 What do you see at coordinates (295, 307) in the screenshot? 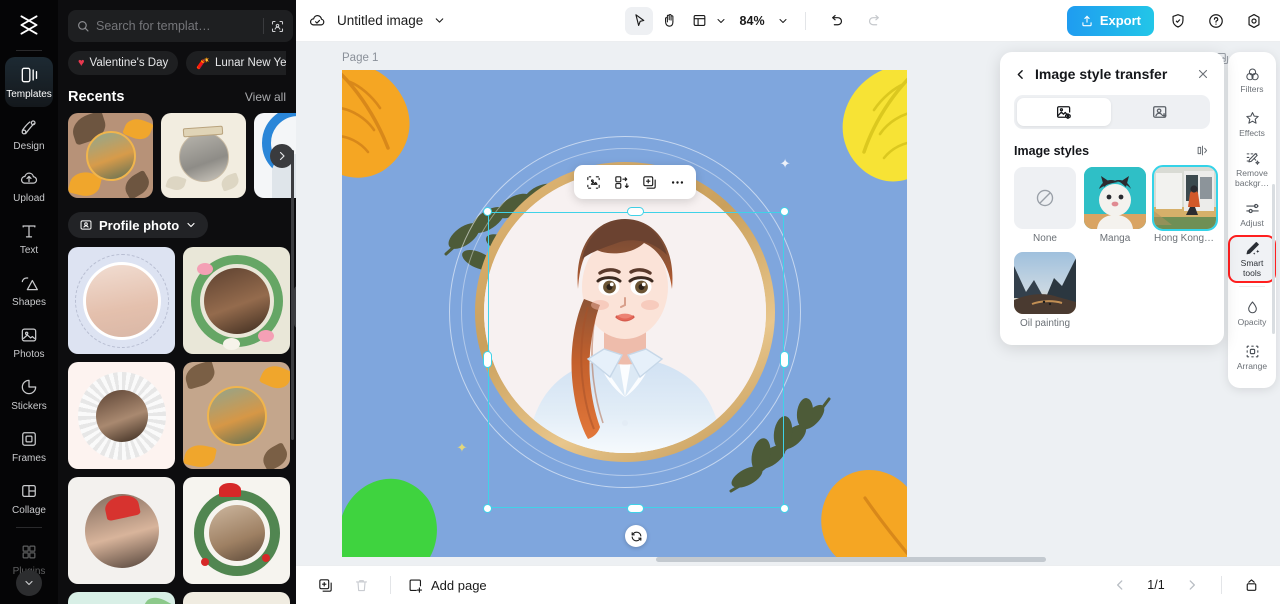
I see `panel-collapse-handle` at bounding box center [295, 307].